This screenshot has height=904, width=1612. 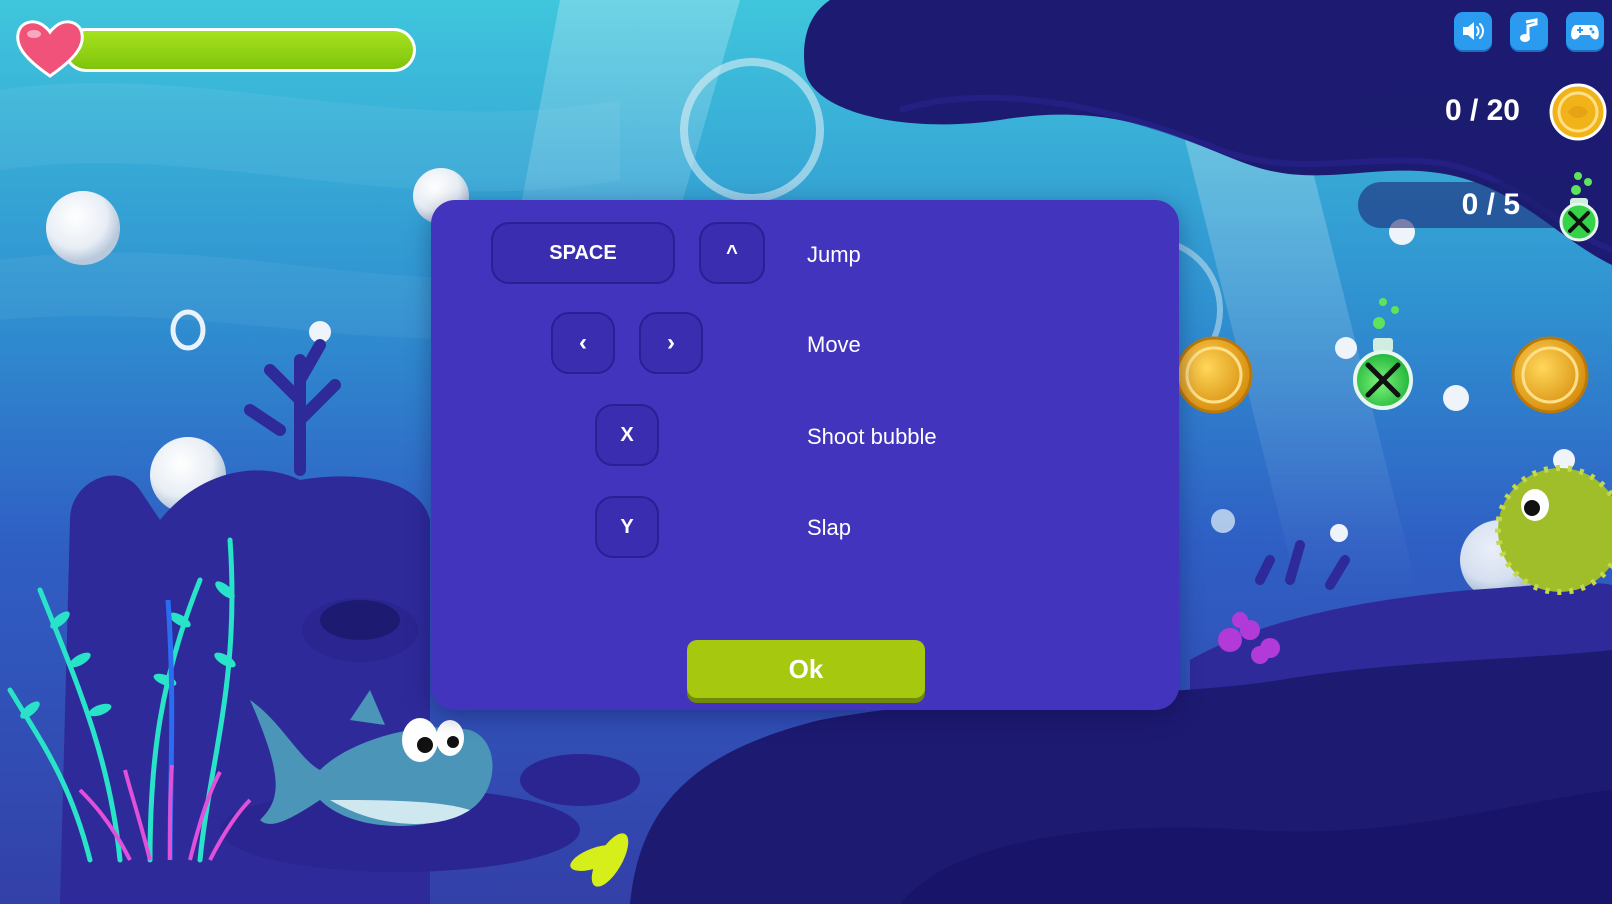 What do you see at coordinates (1482, 110) in the screenshot?
I see `coin-count-text: 0 / 20` at bounding box center [1482, 110].